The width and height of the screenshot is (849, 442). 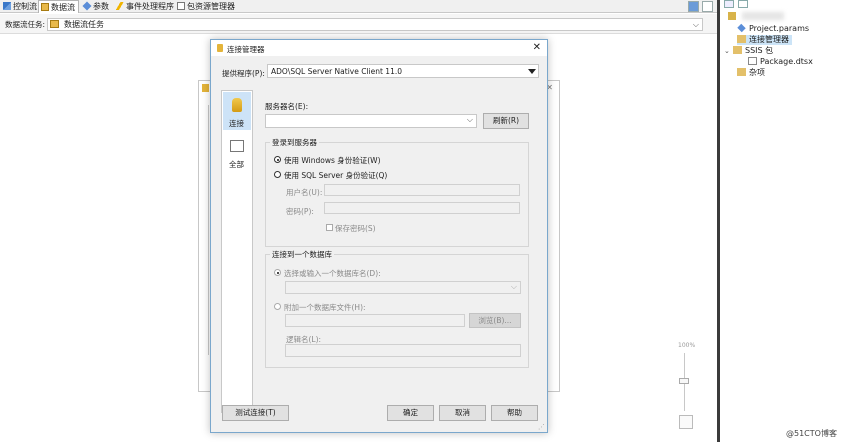 What do you see at coordinates (243, 73) in the screenshot?
I see `provider-label: 提供程序(P):` at bounding box center [243, 73].